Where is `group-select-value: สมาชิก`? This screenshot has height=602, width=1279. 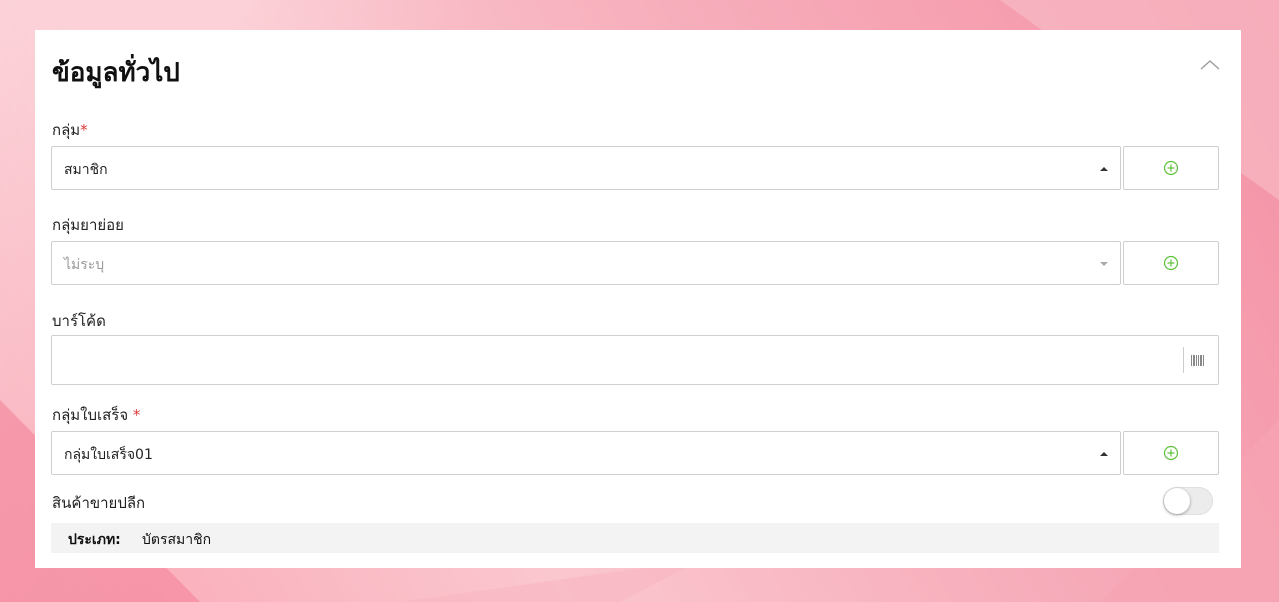
group-select-value: สมาชิก is located at coordinates (86, 170).